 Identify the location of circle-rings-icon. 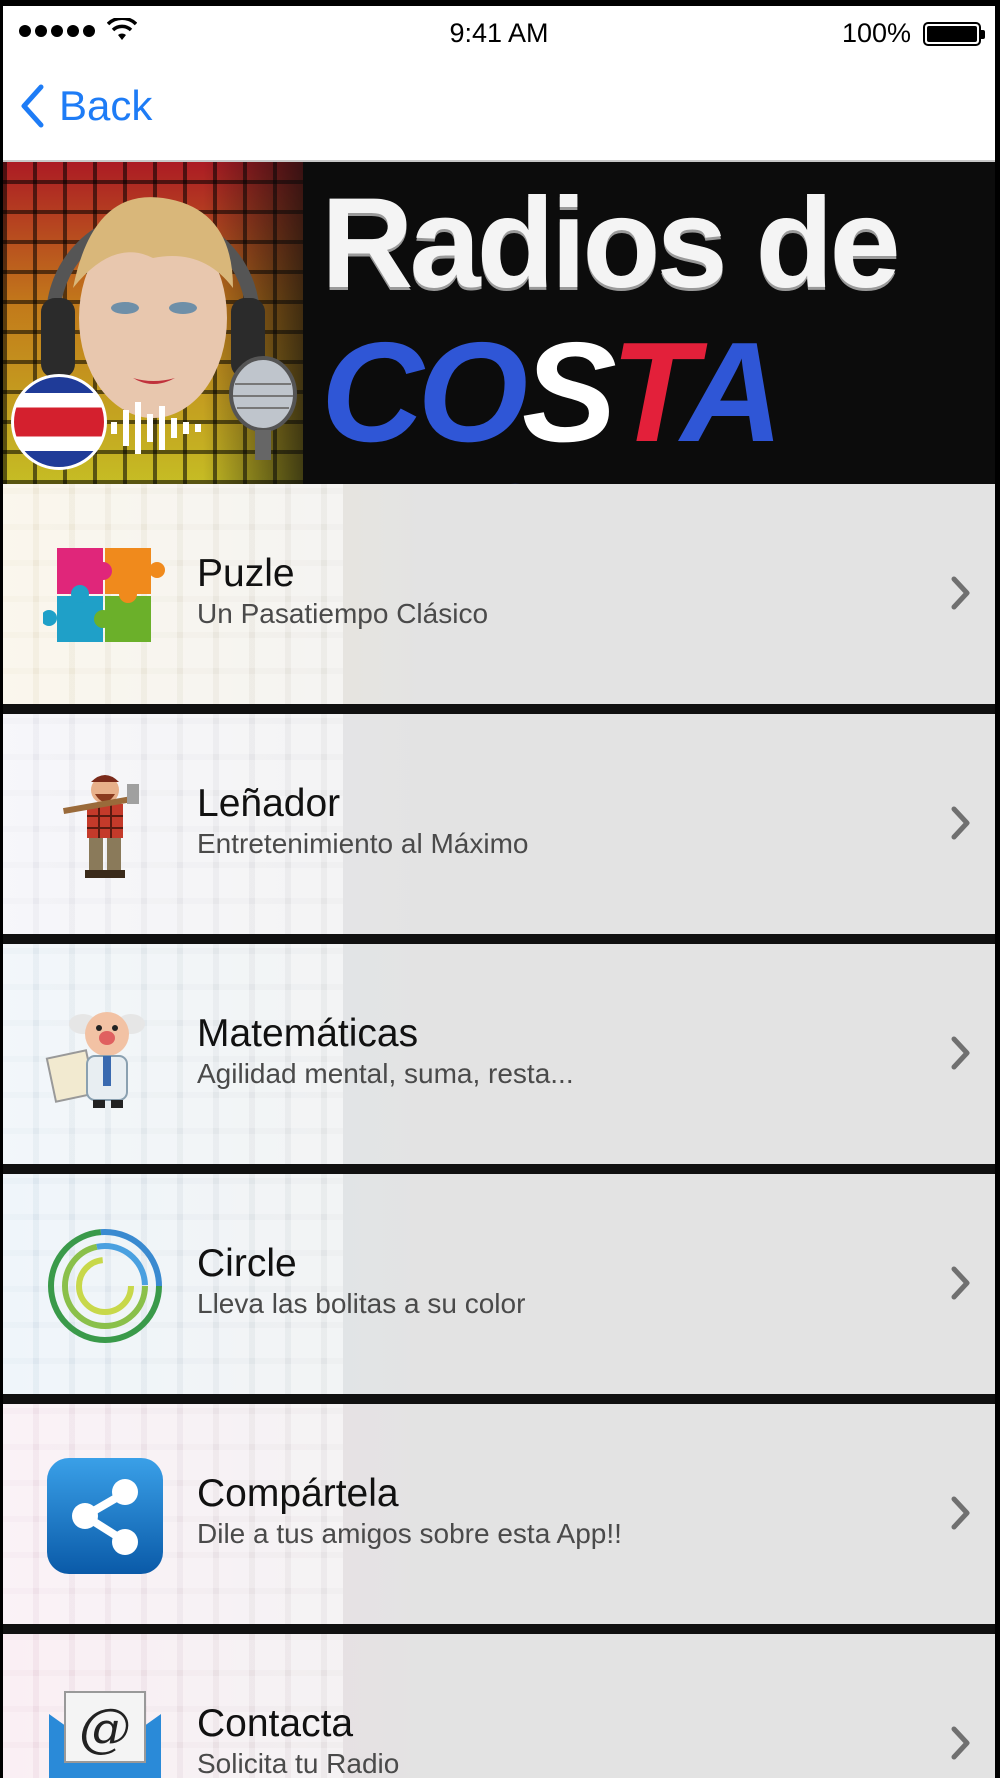
(105, 1286).